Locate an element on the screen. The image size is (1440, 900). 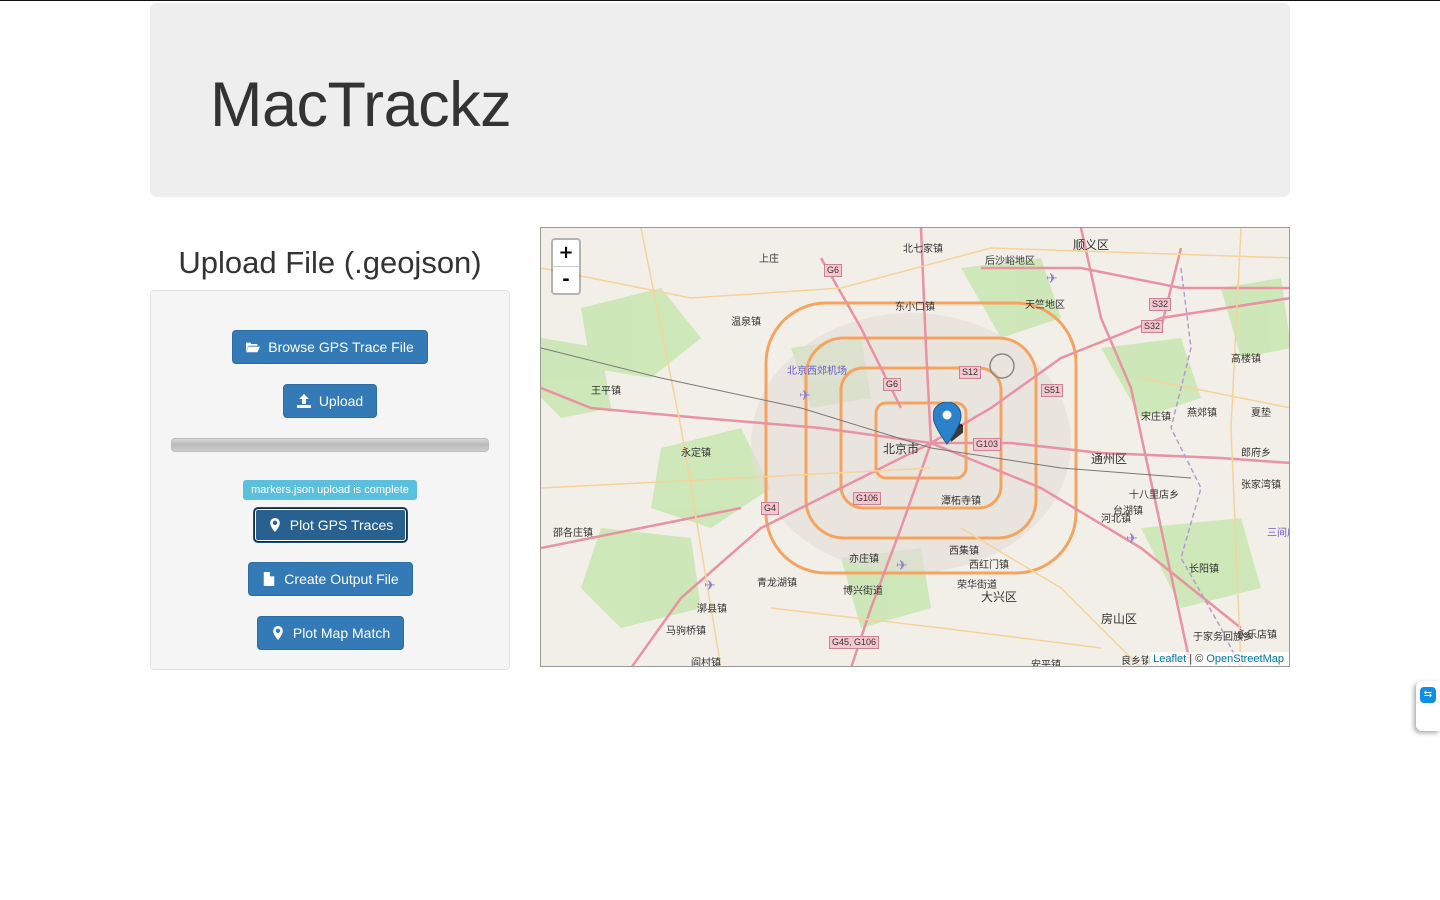
map-place-label: 马驹桥镇 is located at coordinates (686, 631).